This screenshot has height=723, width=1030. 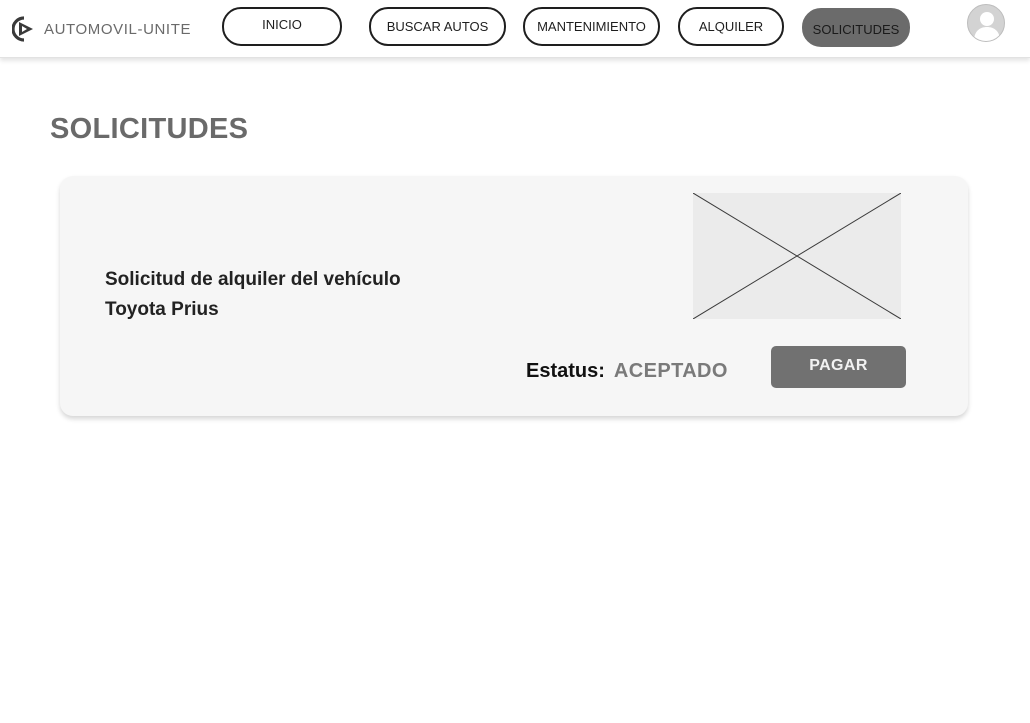 What do you see at coordinates (22, 29) in the screenshot?
I see `brand-logo-icon` at bounding box center [22, 29].